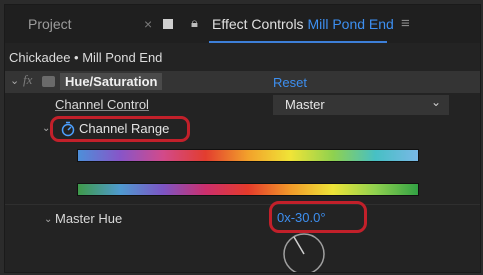  Describe the element at coordinates (86, 57) in the screenshot. I see `breadcrumb: Chickadee • Mill Pond End` at that location.